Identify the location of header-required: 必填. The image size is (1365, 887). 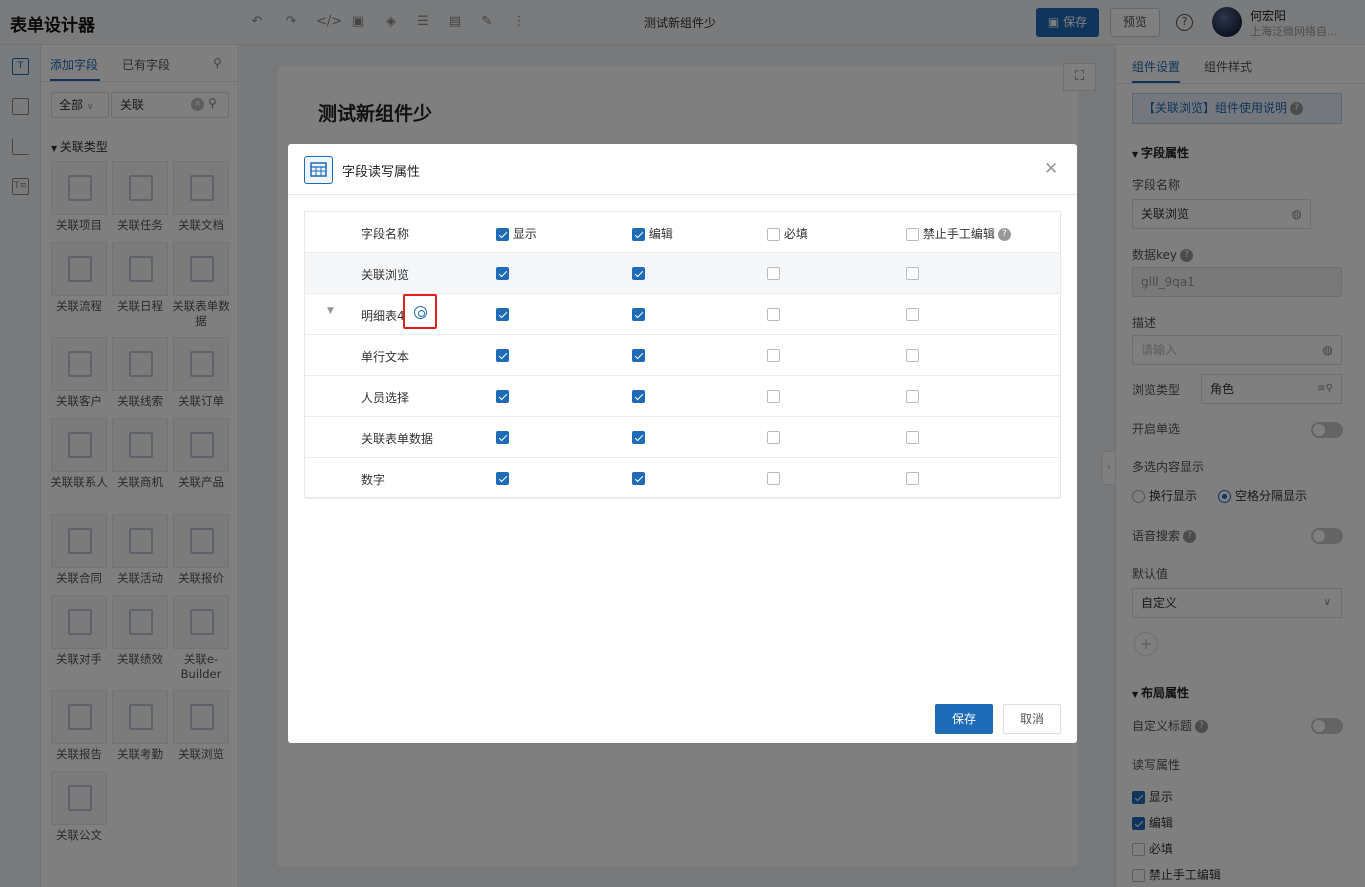
(787, 233).